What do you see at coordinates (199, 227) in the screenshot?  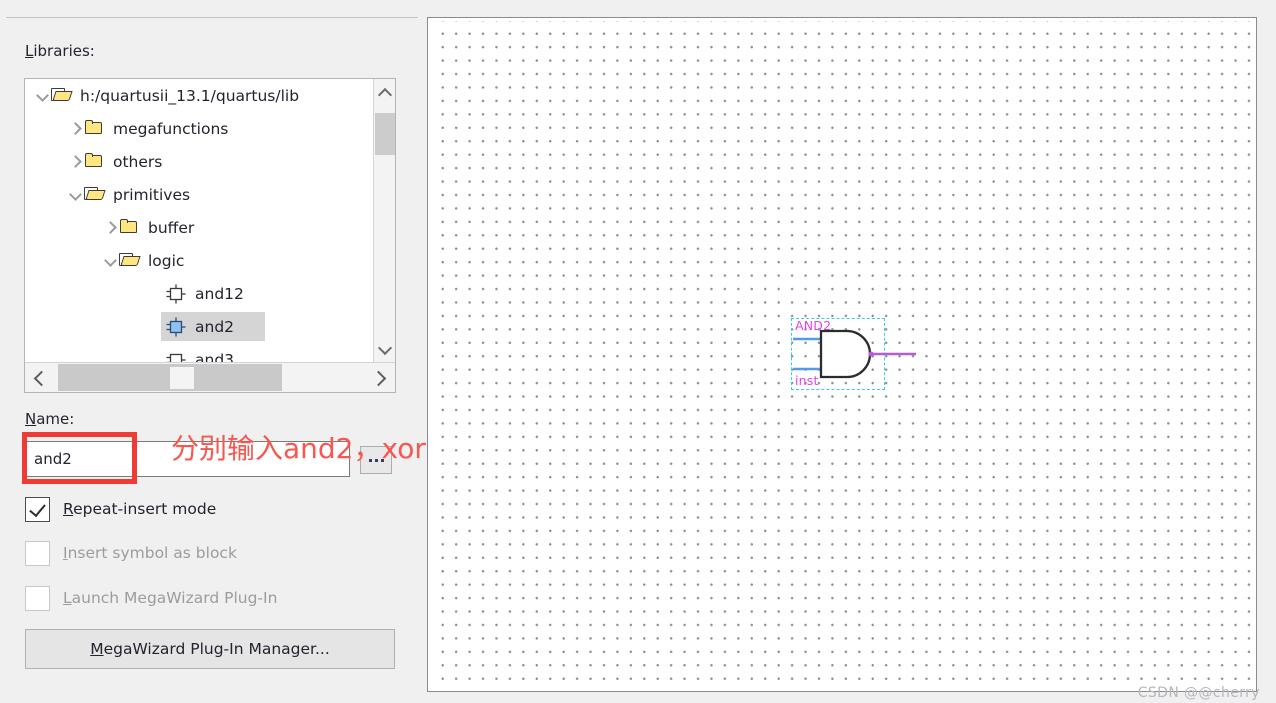 I see `tree-item-buffer: buffer` at bounding box center [199, 227].